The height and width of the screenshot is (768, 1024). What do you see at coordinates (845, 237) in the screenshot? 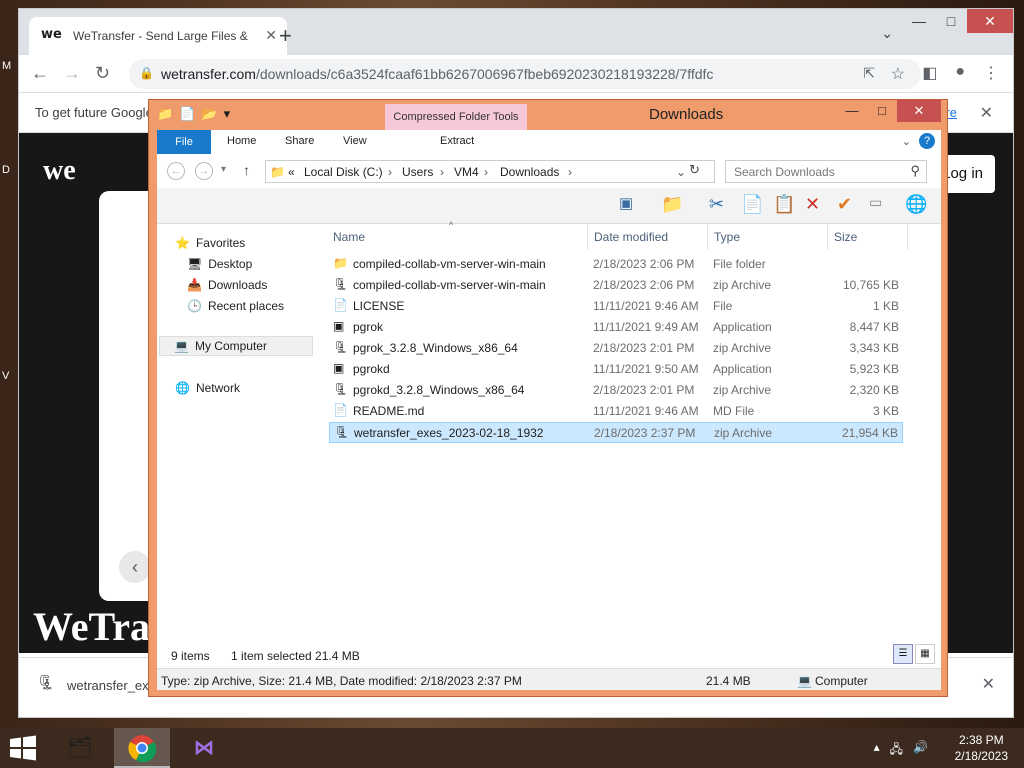
I see `column-header-size: Size` at bounding box center [845, 237].